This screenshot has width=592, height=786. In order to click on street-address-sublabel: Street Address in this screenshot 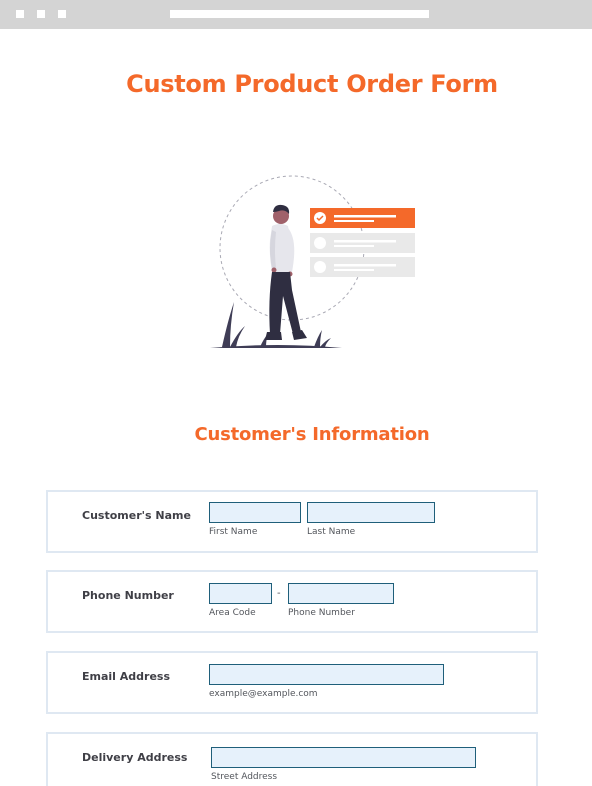, I will do `click(244, 777)`.